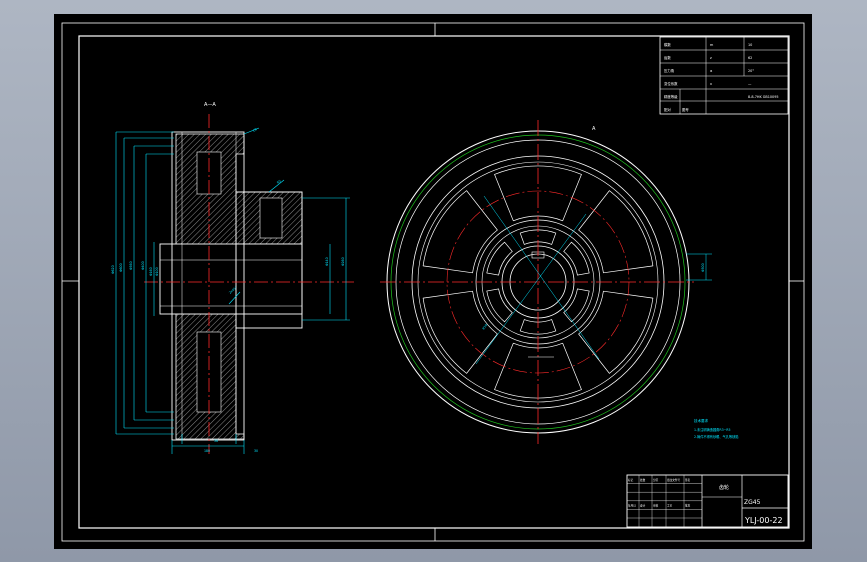 This screenshot has height=562, width=867. What do you see at coordinates (685, 109) in the screenshot?
I see `param-cell: 图号` at bounding box center [685, 109].